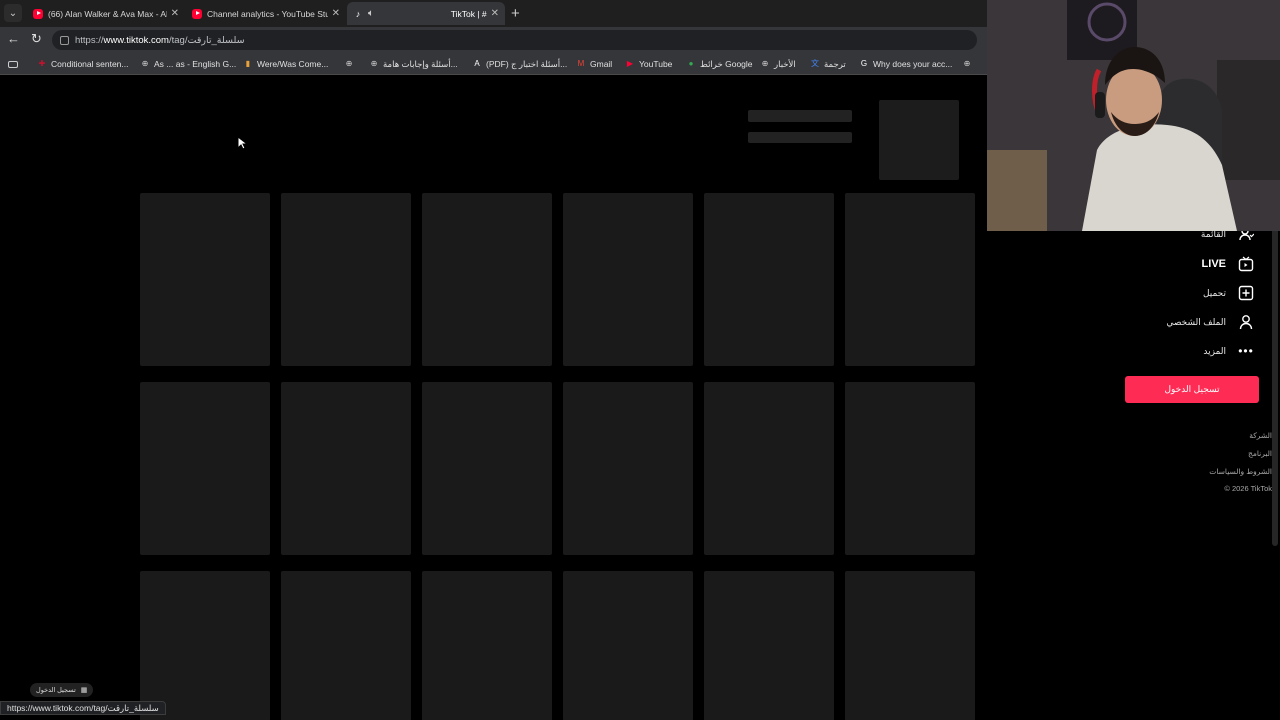  Describe the element at coordinates (1213, 264) in the screenshot. I see `sidebar-item-label: LIVE` at that location.